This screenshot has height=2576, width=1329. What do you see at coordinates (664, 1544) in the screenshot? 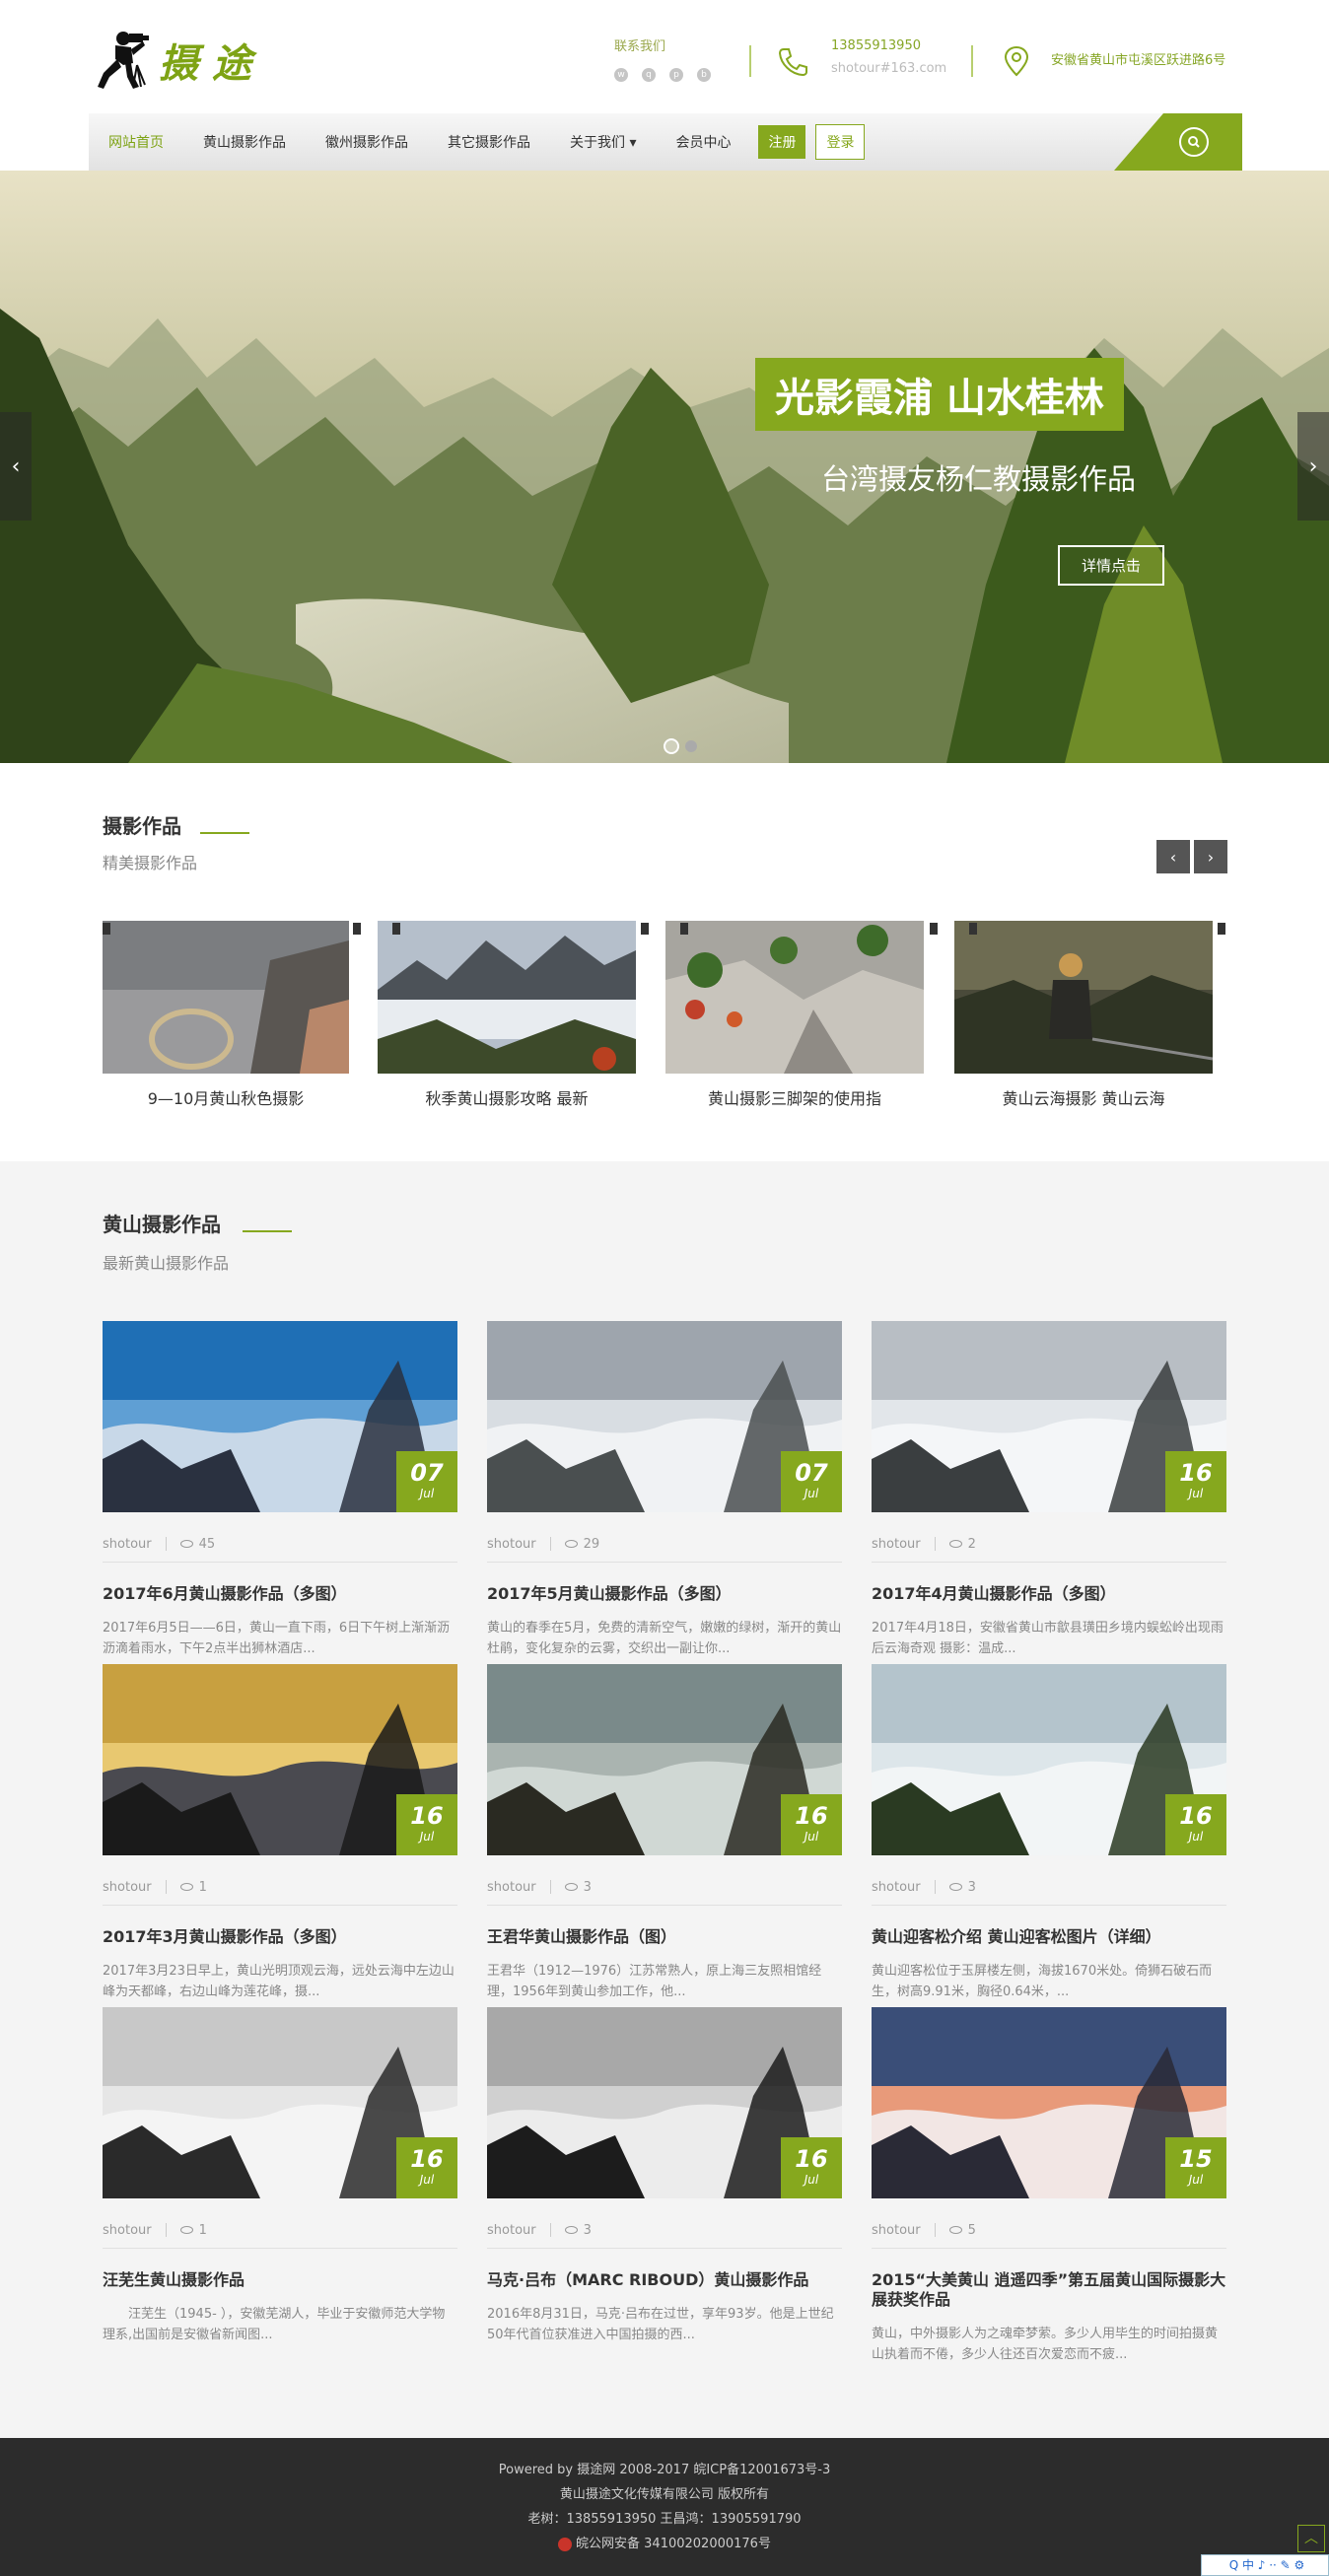
I see `article-meta: shotour 29` at bounding box center [664, 1544].